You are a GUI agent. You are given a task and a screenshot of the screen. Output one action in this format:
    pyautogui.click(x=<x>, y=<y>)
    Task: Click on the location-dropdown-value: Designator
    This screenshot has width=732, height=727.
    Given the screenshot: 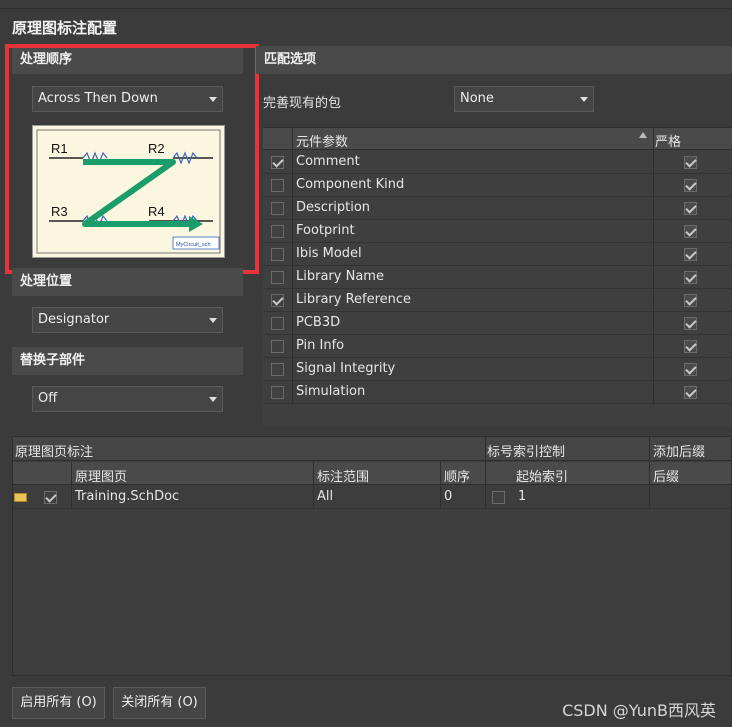 What is the action you would take?
    pyautogui.click(x=74, y=319)
    